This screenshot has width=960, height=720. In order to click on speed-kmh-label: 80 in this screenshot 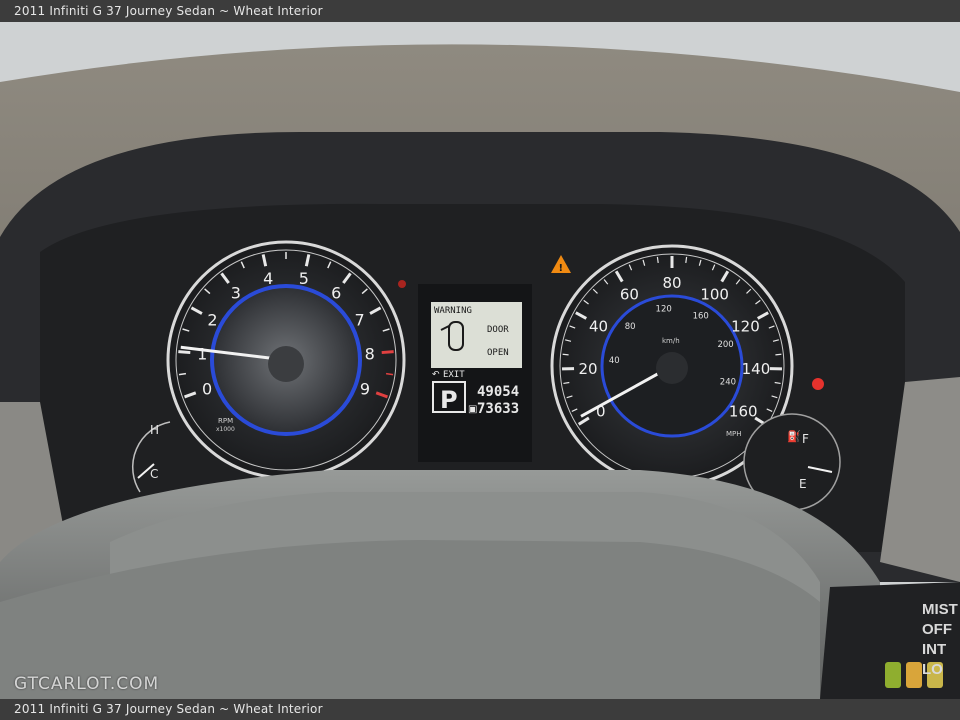, I will do `click(630, 327)`.